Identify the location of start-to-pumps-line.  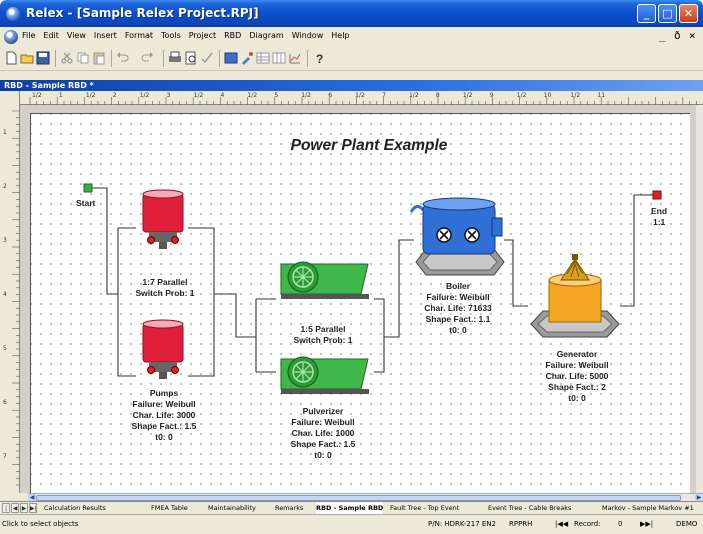
(105, 241).